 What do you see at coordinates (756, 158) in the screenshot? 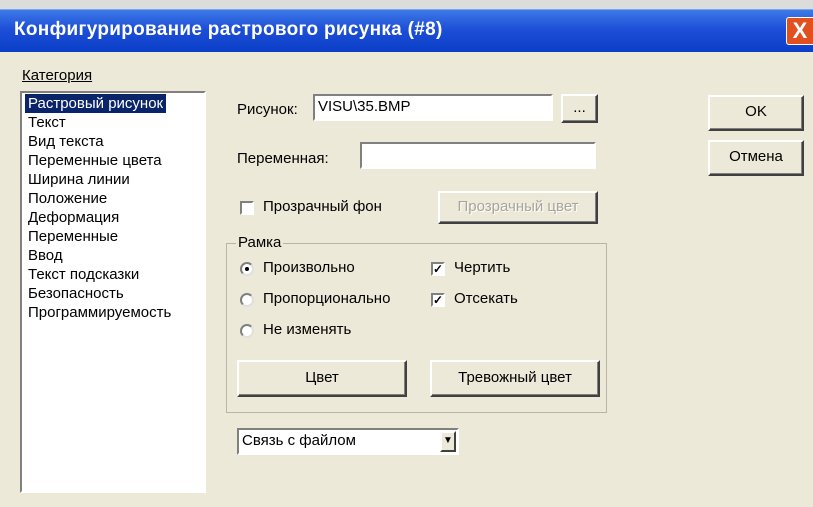
I see `cancel-button: Отмена` at bounding box center [756, 158].